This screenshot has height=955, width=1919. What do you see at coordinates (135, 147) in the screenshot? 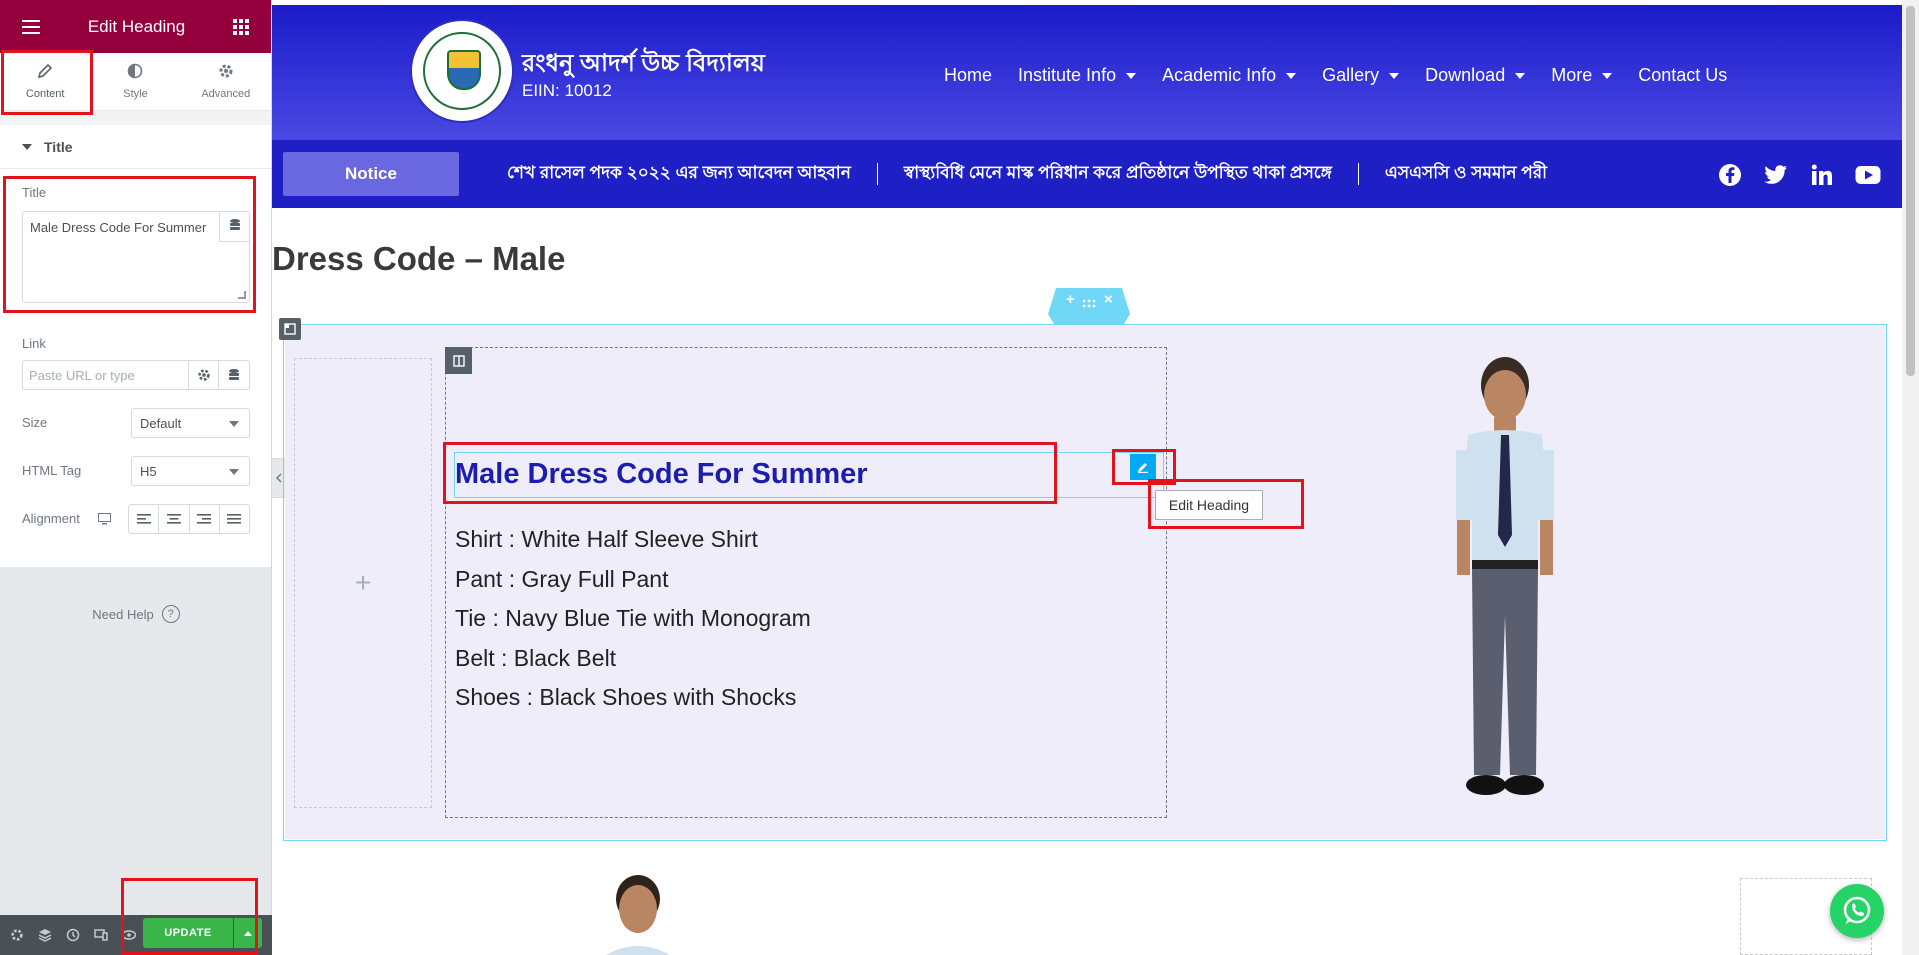
I see `section-toggle-title: Title` at bounding box center [135, 147].